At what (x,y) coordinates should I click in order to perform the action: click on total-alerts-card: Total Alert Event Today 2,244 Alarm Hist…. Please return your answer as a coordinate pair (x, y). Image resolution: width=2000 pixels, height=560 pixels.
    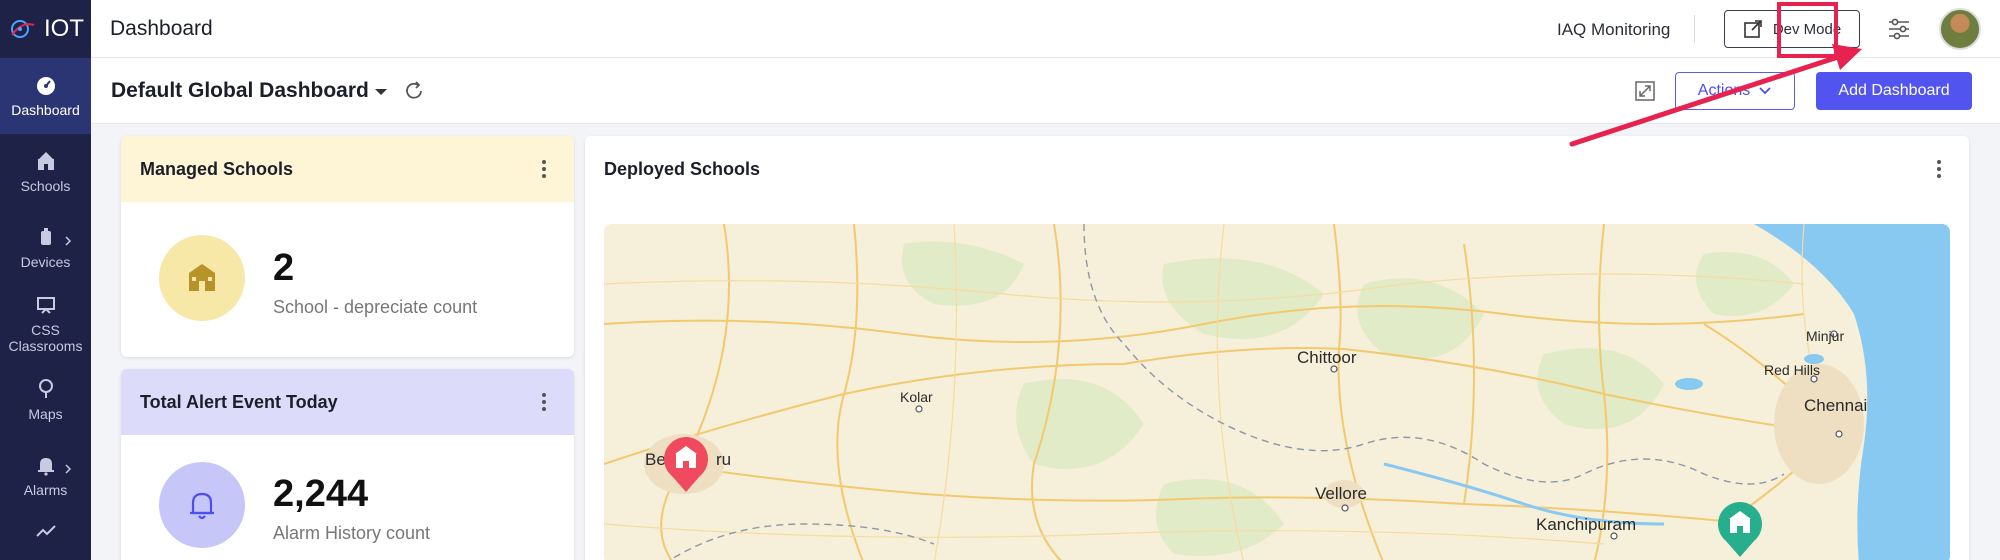
    Looking at the image, I should click on (347, 464).